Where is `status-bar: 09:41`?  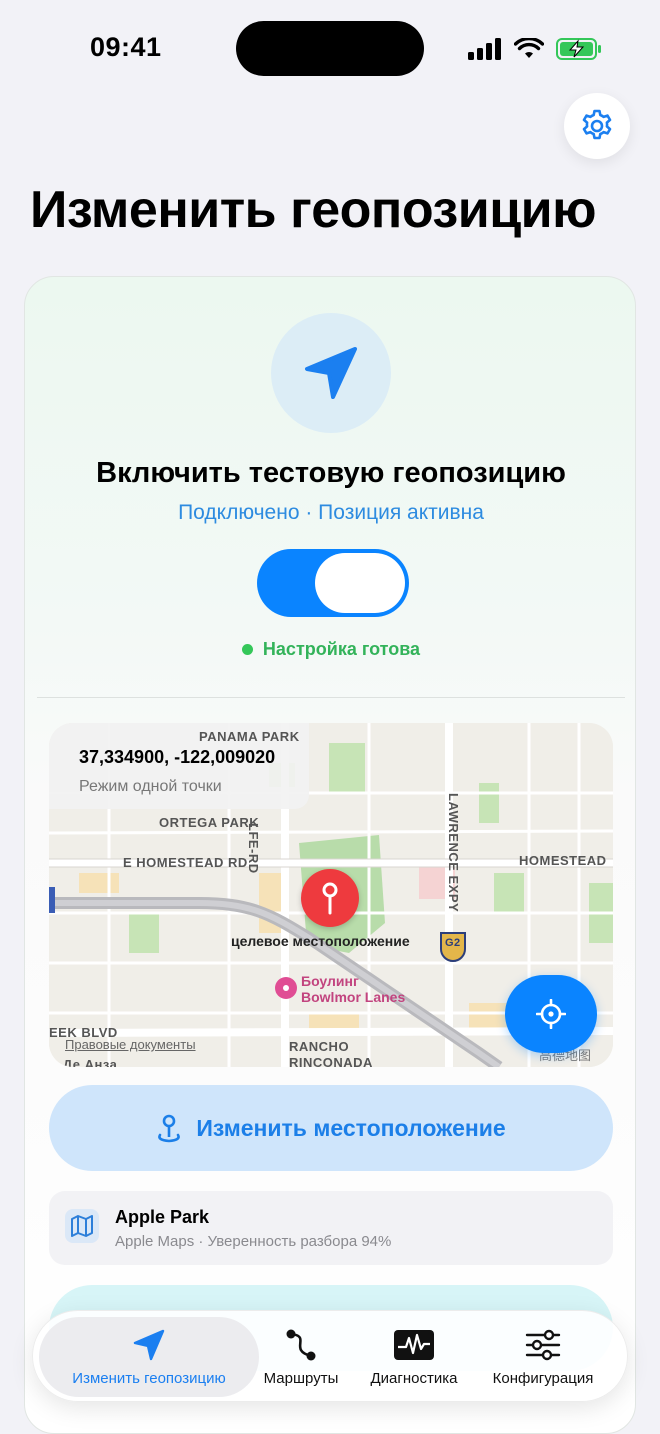 status-bar: 09:41 is located at coordinates (330, 48).